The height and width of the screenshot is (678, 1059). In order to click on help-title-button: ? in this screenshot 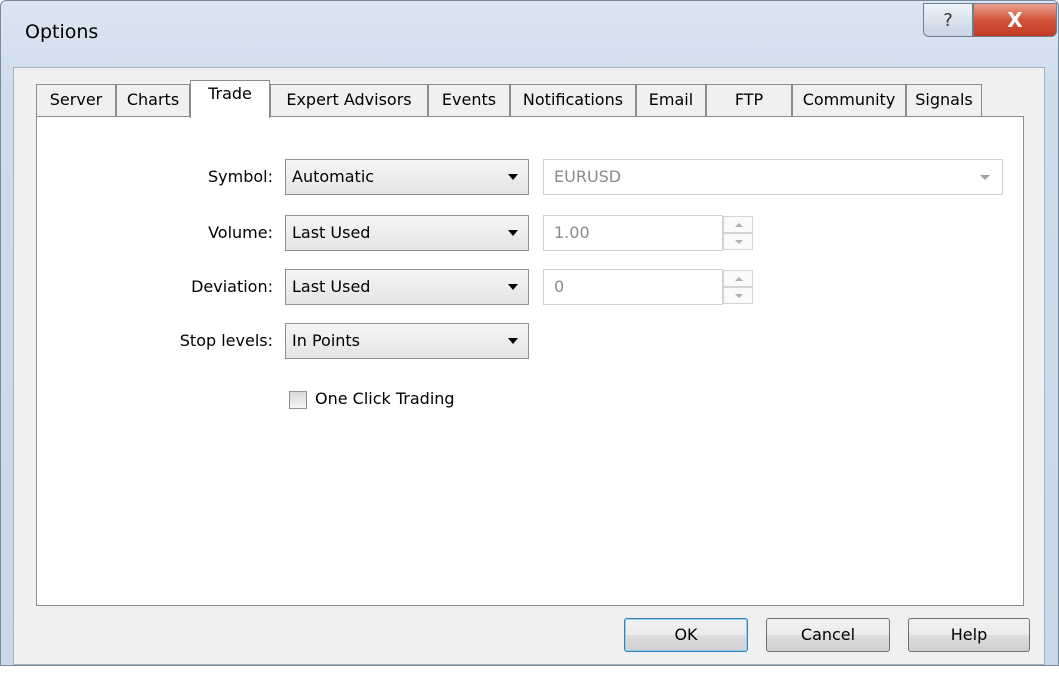, I will do `click(948, 20)`.